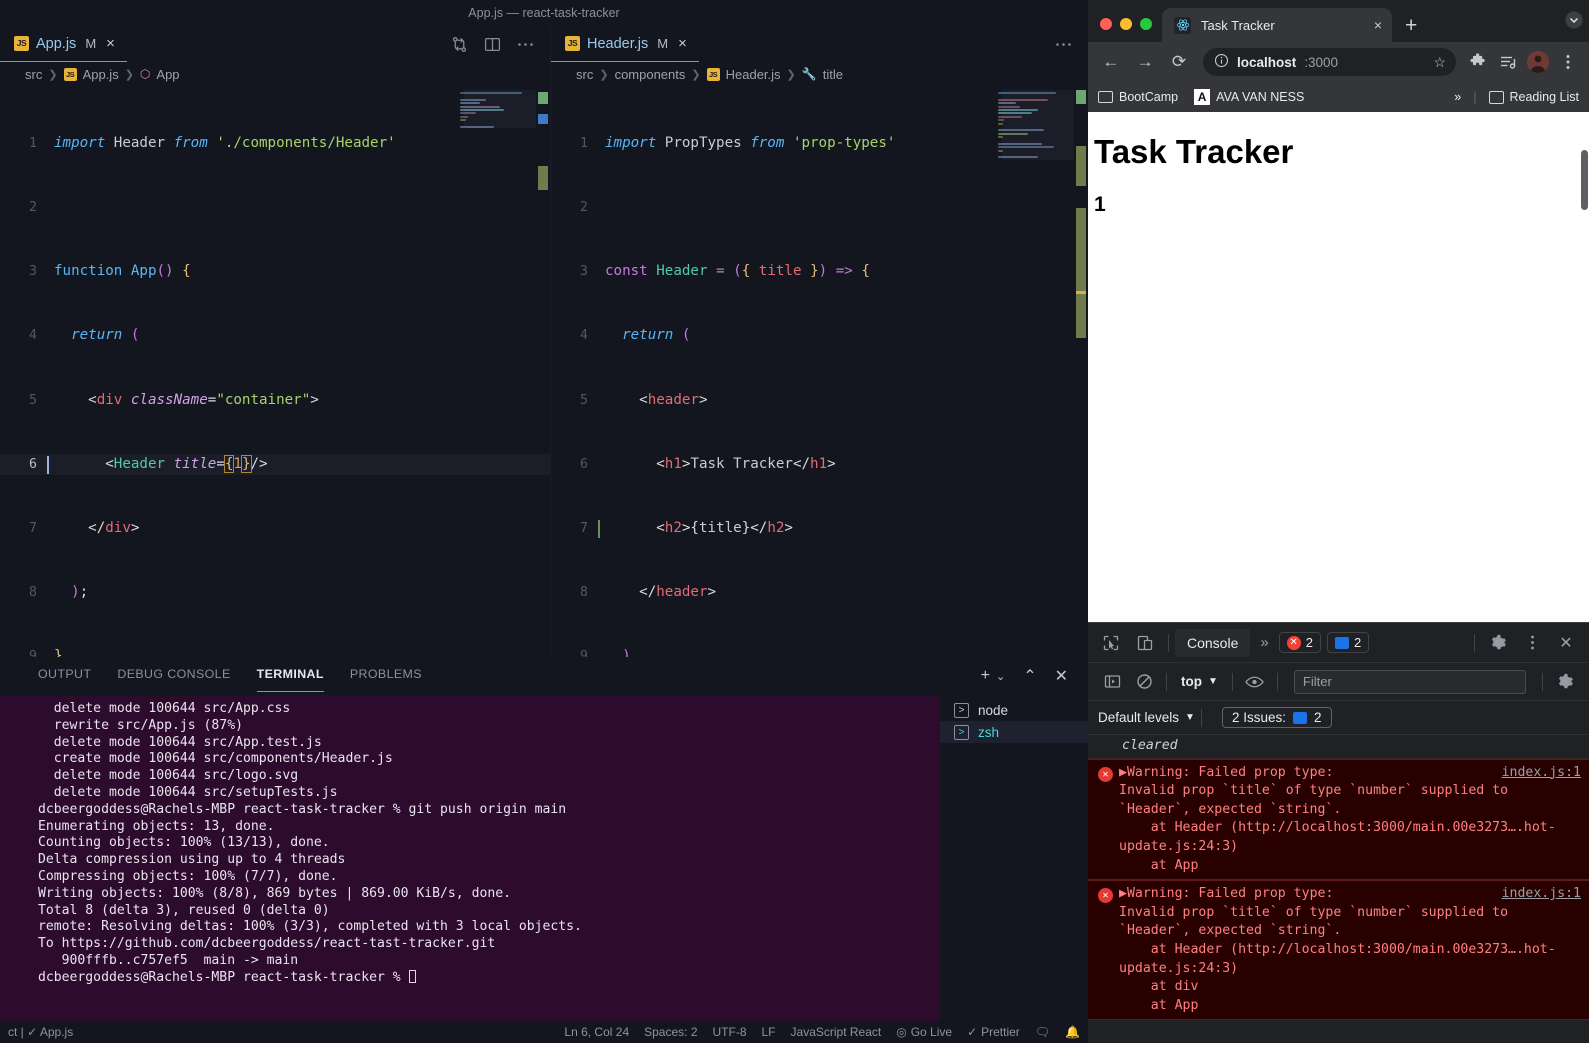 The width and height of the screenshot is (1589, 1043). Describe the element at coordinates (1199, 681) in the screenshot. I see `execution-context-selector: top ▼` at that location.